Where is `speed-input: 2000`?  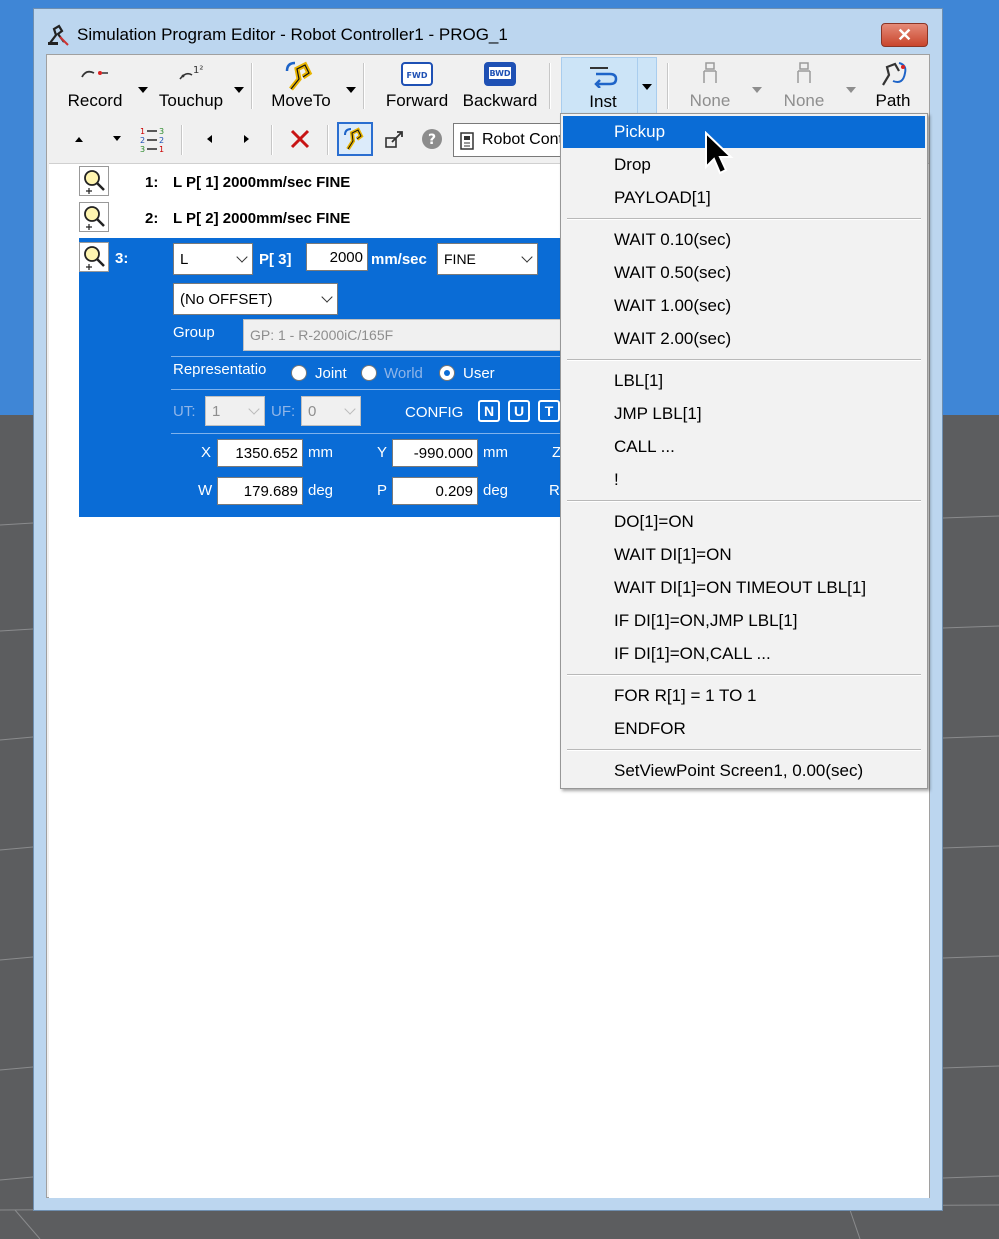 speed-input: 2000 is located at coordinates (337, 257).